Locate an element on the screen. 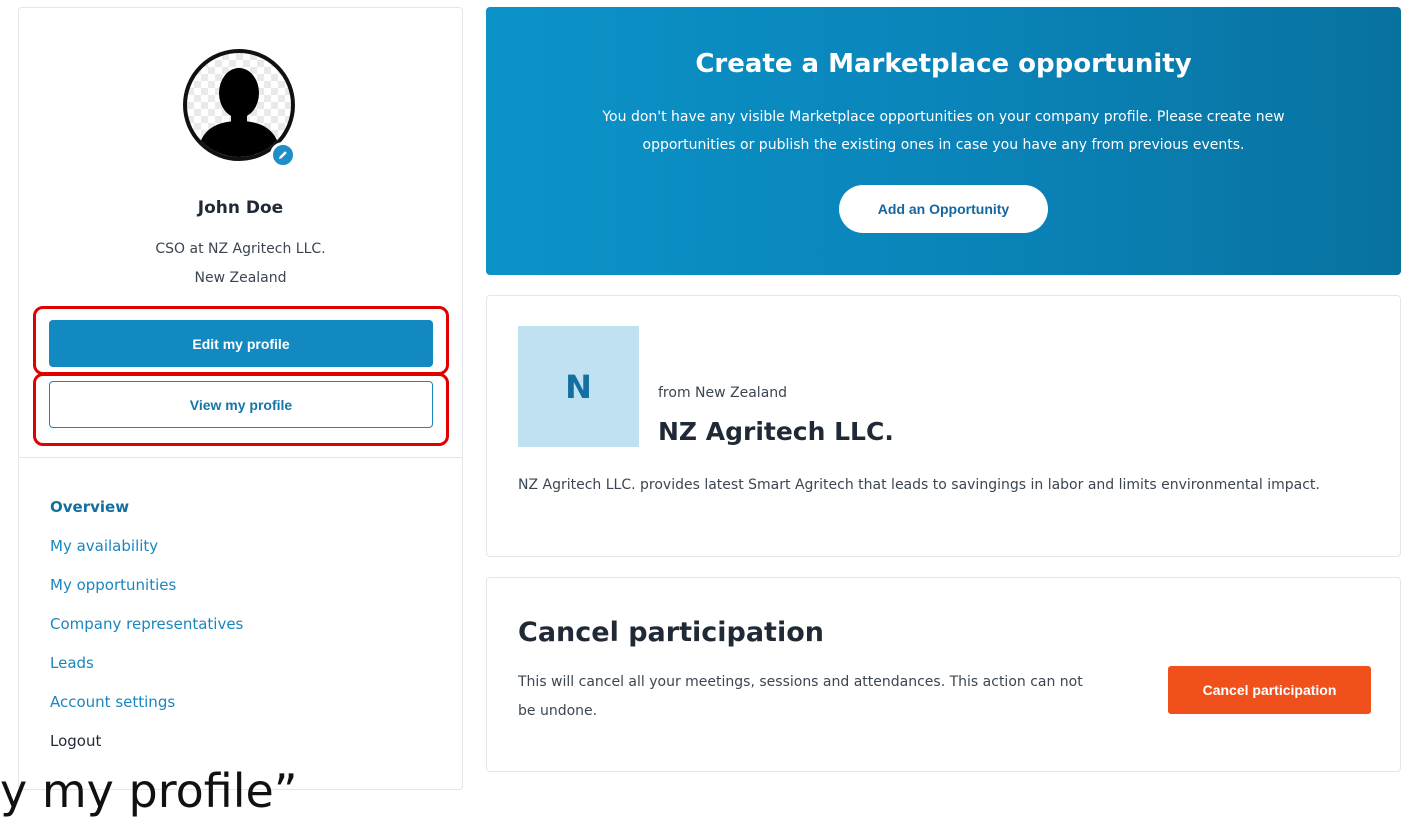 Image resolution: width=1411 pixels, height=818 pixels. user-name: John Doe is located at coordinates (240, 208).